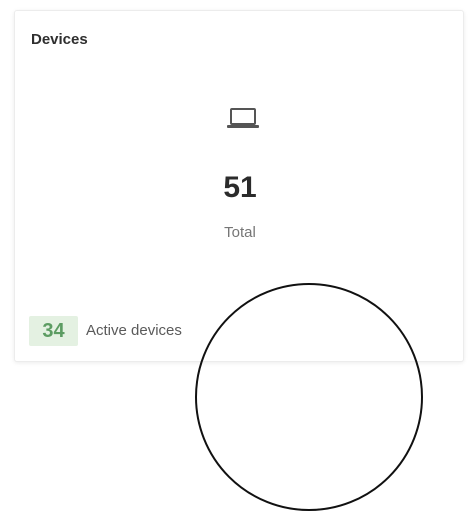 This screenshot has width=474, height=511. Describe the element at coordinates (240, 232) in the screenshot. I see `total-devices-label: Total` at that location.